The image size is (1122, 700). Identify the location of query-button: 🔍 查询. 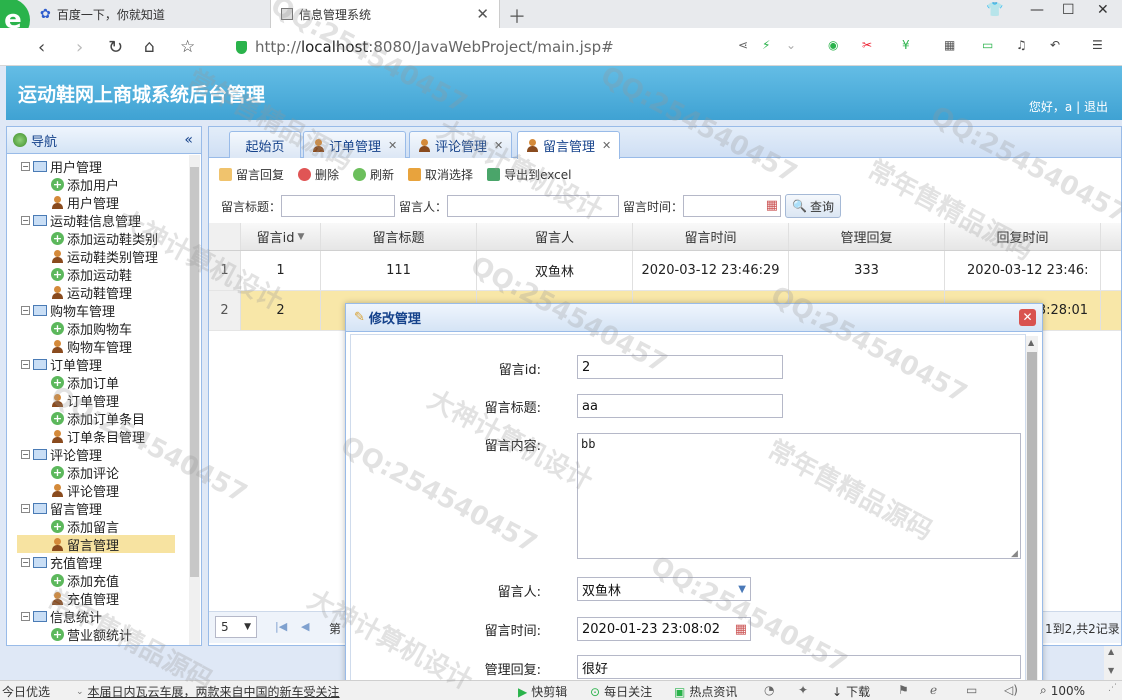
(813, 206).